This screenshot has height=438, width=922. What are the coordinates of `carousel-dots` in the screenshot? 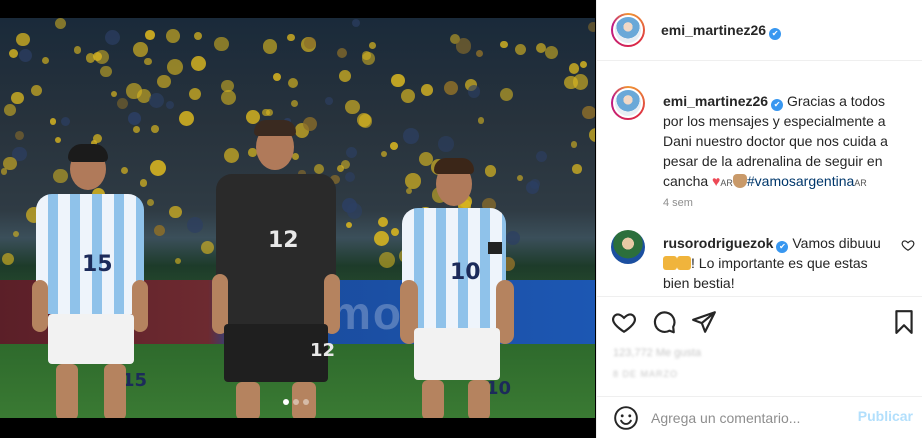 It's located at (296, 402).